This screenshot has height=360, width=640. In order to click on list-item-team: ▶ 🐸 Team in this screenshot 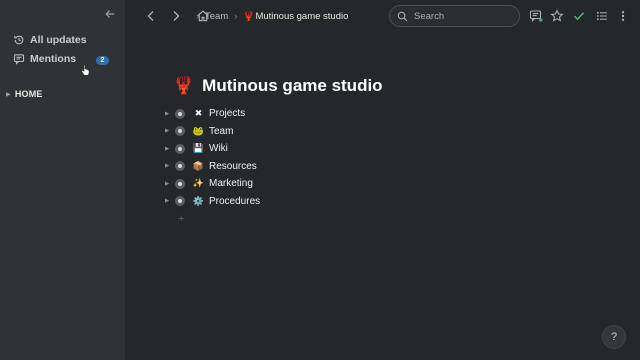, I will do `click(212, 132)`.